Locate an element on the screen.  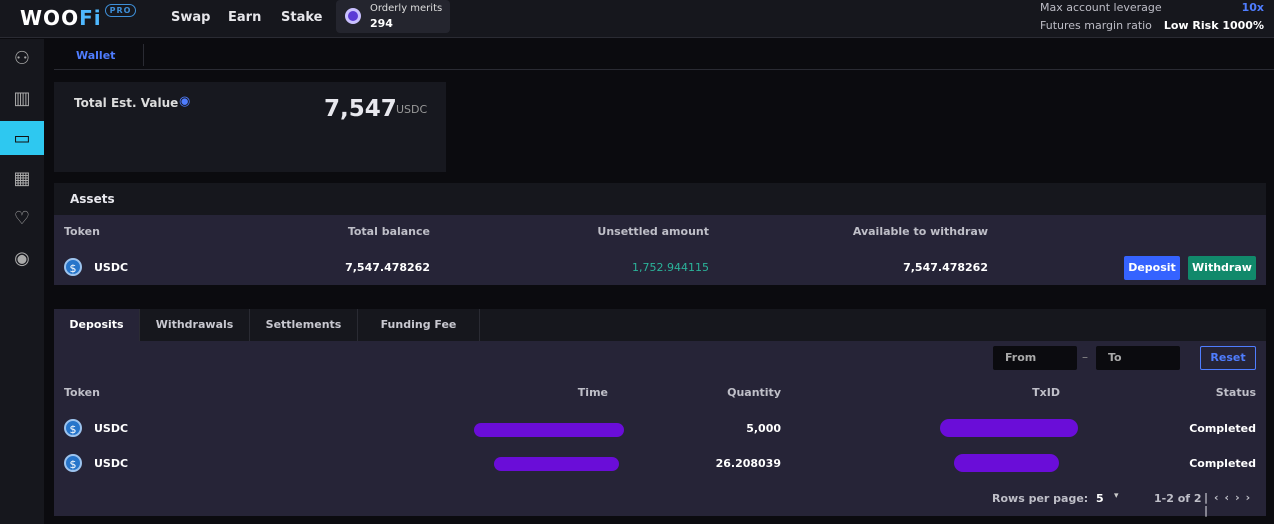
tab-funding-fee: Funding Fee is located at coordinates (419, 325).